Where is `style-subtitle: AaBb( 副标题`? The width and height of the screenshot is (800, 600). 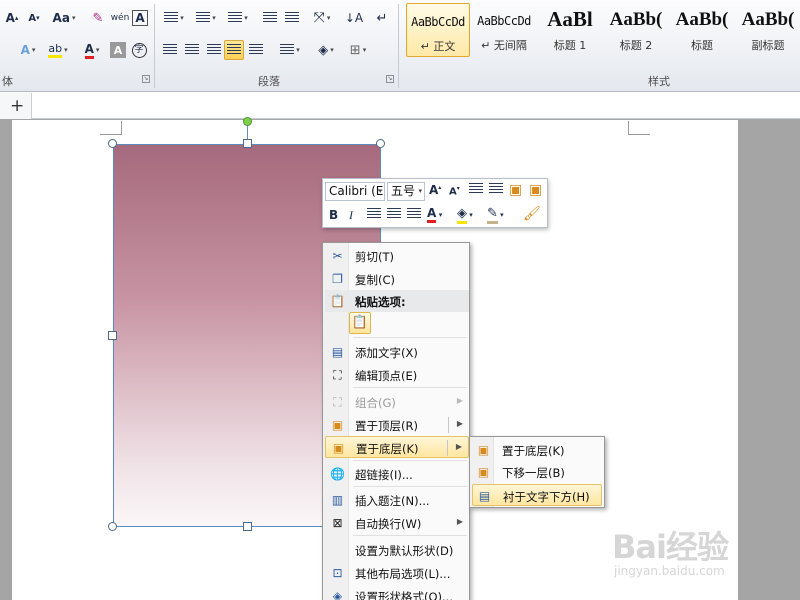
style-subtitle: AaBb( 副标题 is located at coordinates (768, 30).